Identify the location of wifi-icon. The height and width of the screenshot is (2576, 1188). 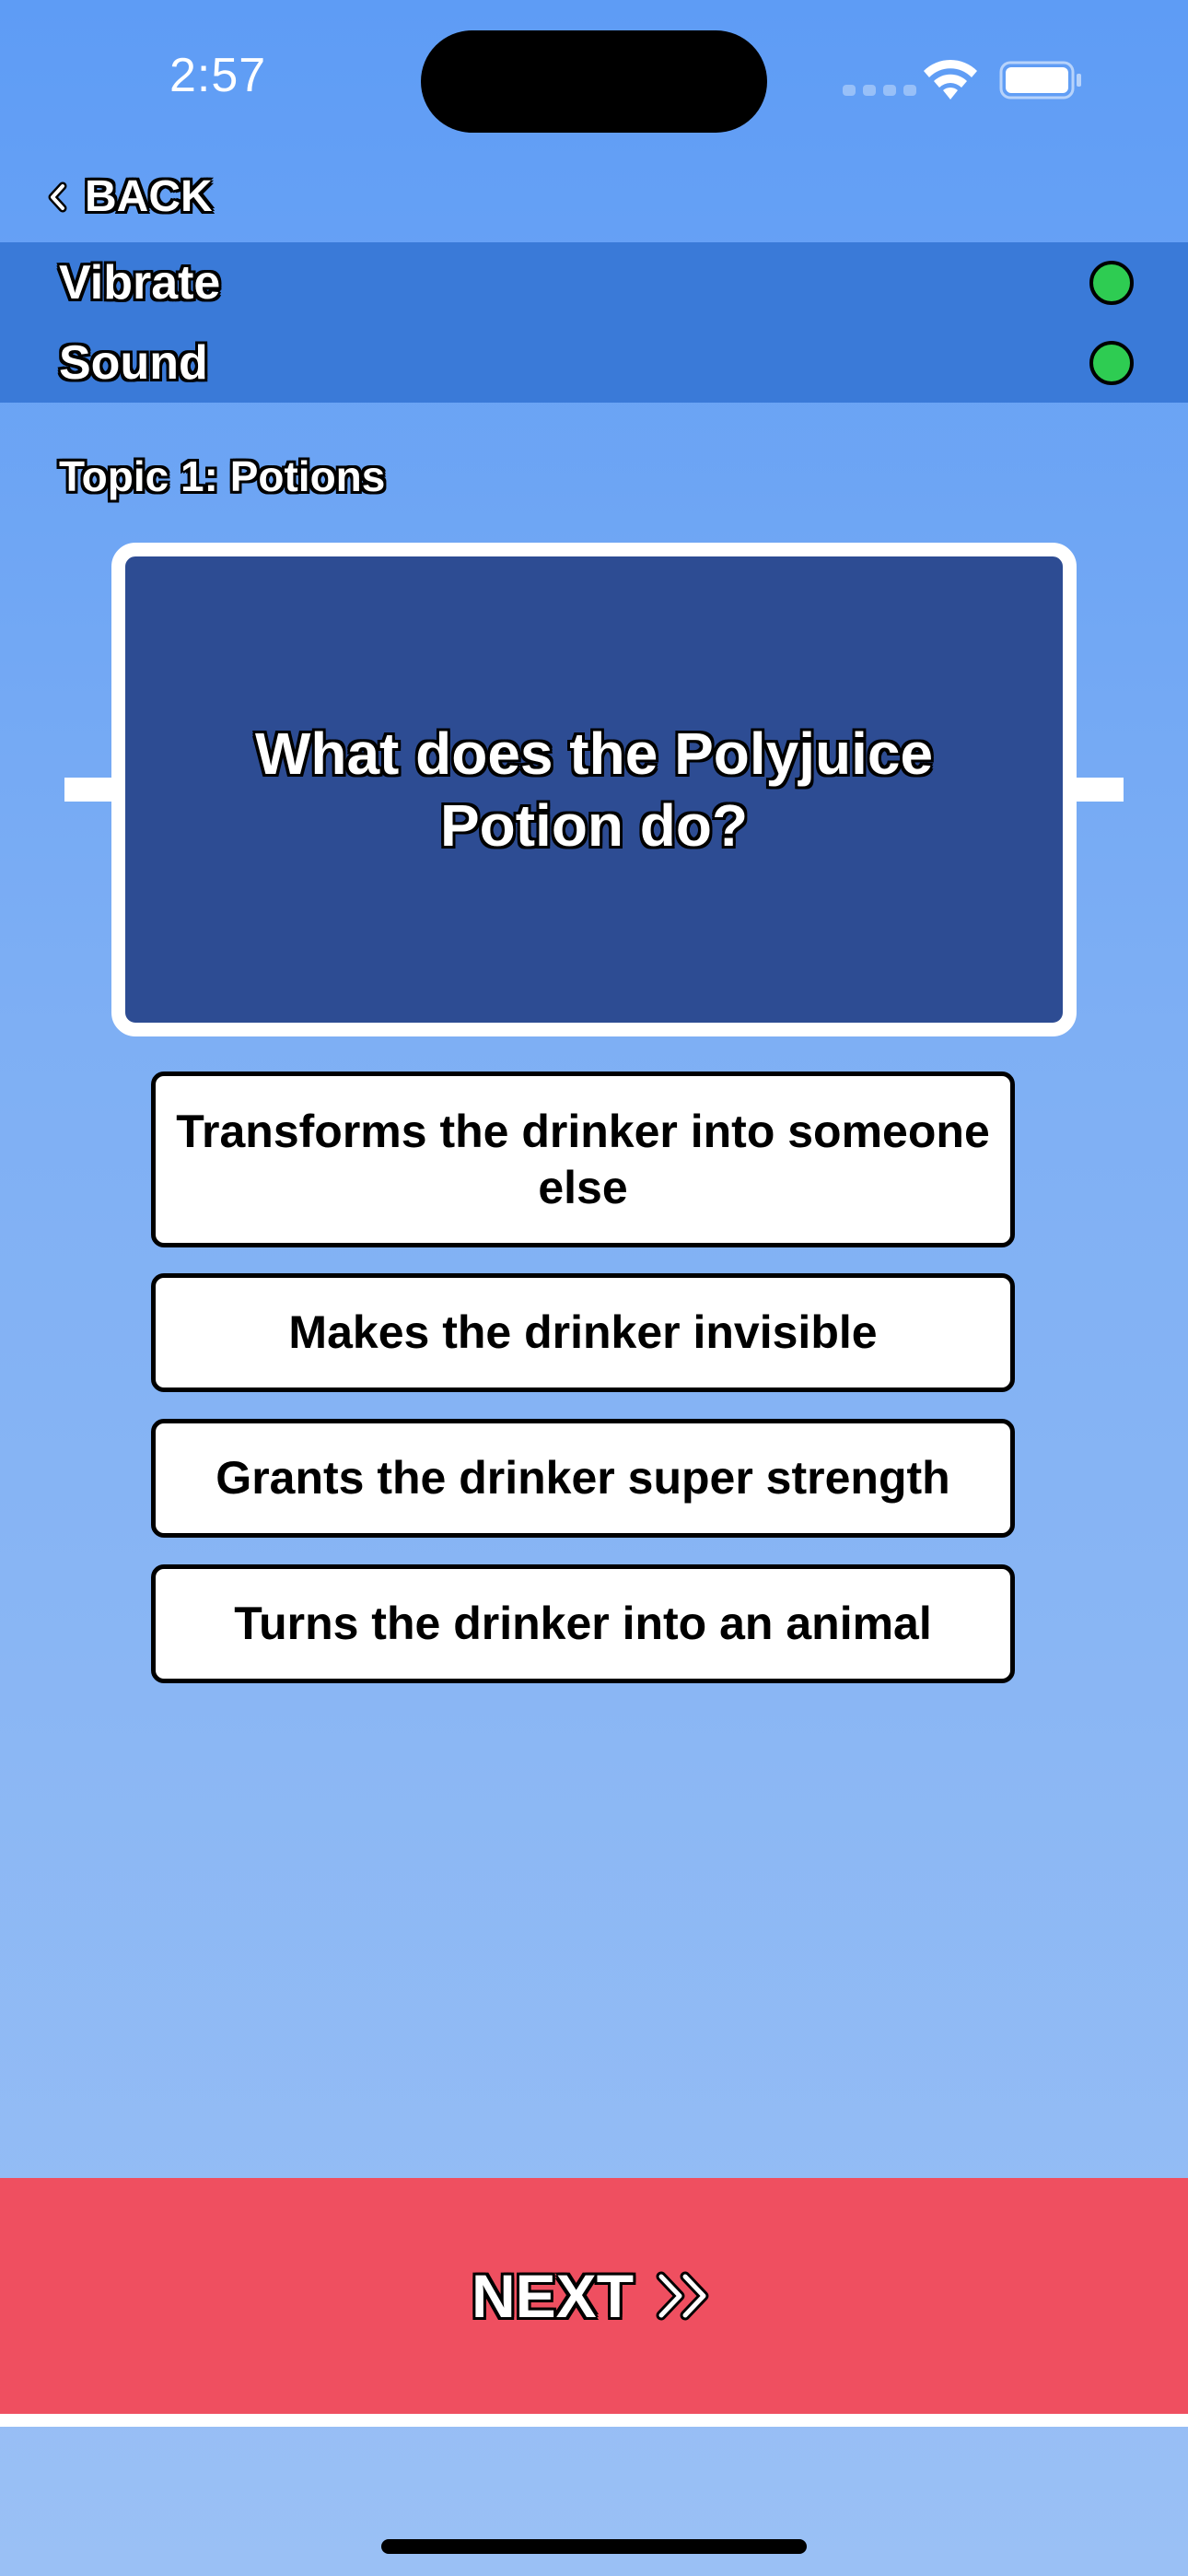
(951, 79).